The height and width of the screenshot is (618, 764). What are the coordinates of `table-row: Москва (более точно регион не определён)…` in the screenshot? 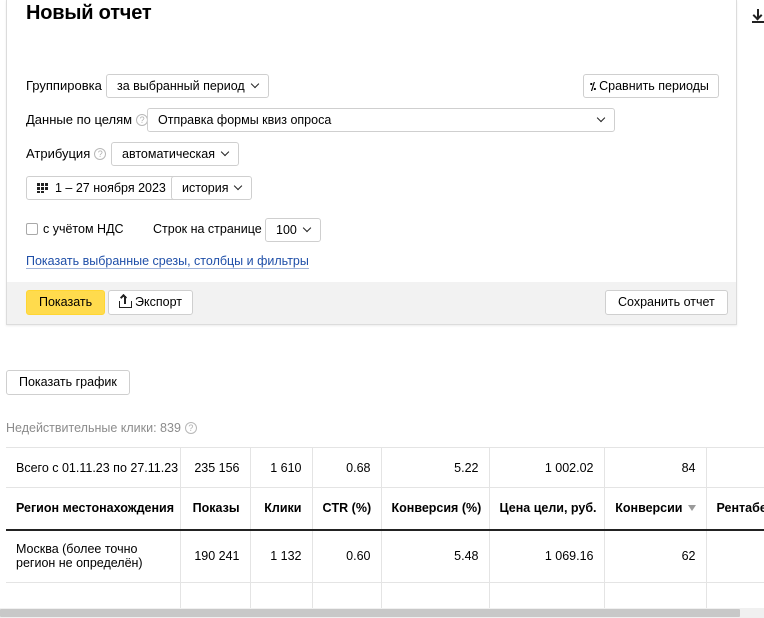 It's located at (385, 556).